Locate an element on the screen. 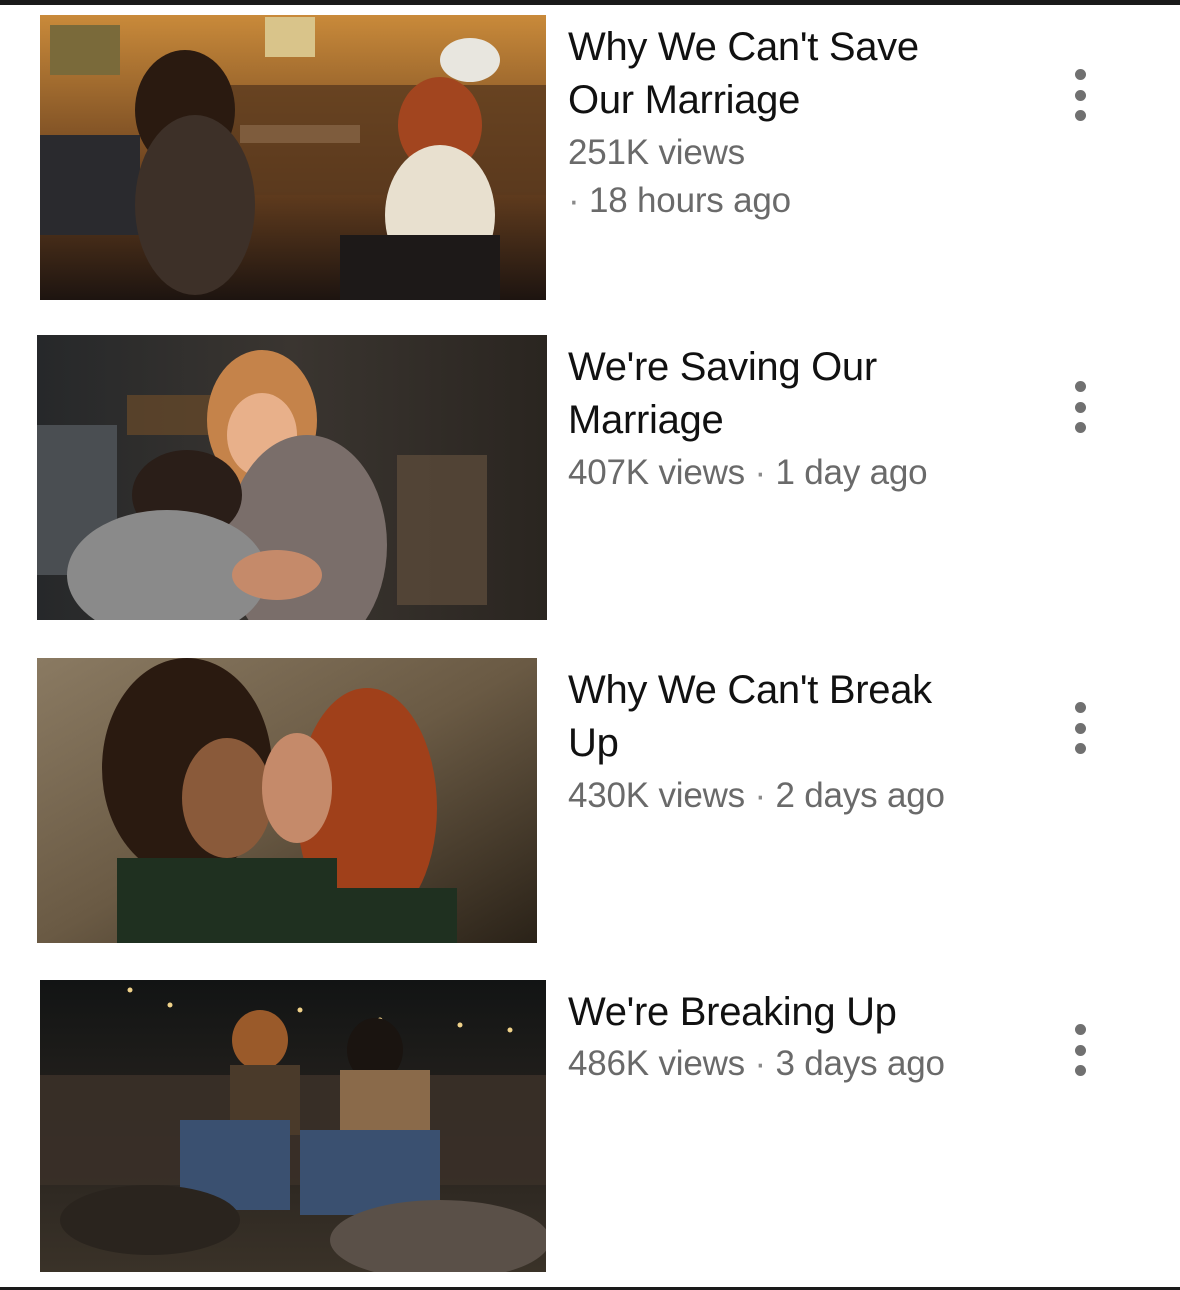  video-title: We're Breaking Up is located at coordinates (778, 1012).